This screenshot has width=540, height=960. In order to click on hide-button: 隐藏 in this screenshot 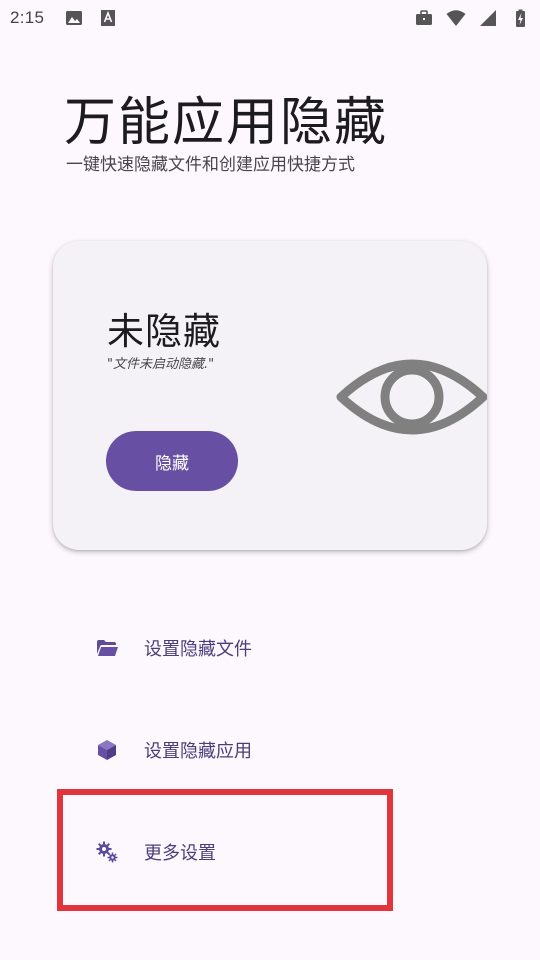, I will do `click(172, 461)`.